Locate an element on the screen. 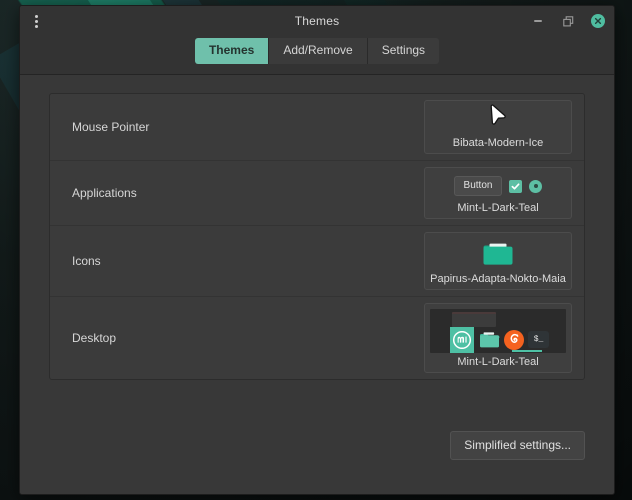 The width and height of the screenshot is (632, 500). applications-theme-button: Button Mint-L-Dark-Teal is located at coordinates (498, 193).